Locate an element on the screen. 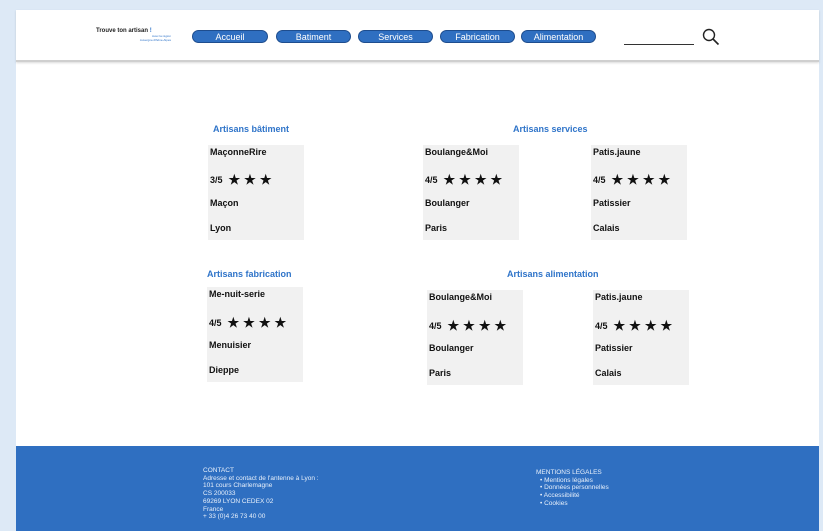 The image size is (823, 531). artisan-card: MaçonneRire 3/5 ★★★ Maçon Lyon is located at coordinates (256, 192).